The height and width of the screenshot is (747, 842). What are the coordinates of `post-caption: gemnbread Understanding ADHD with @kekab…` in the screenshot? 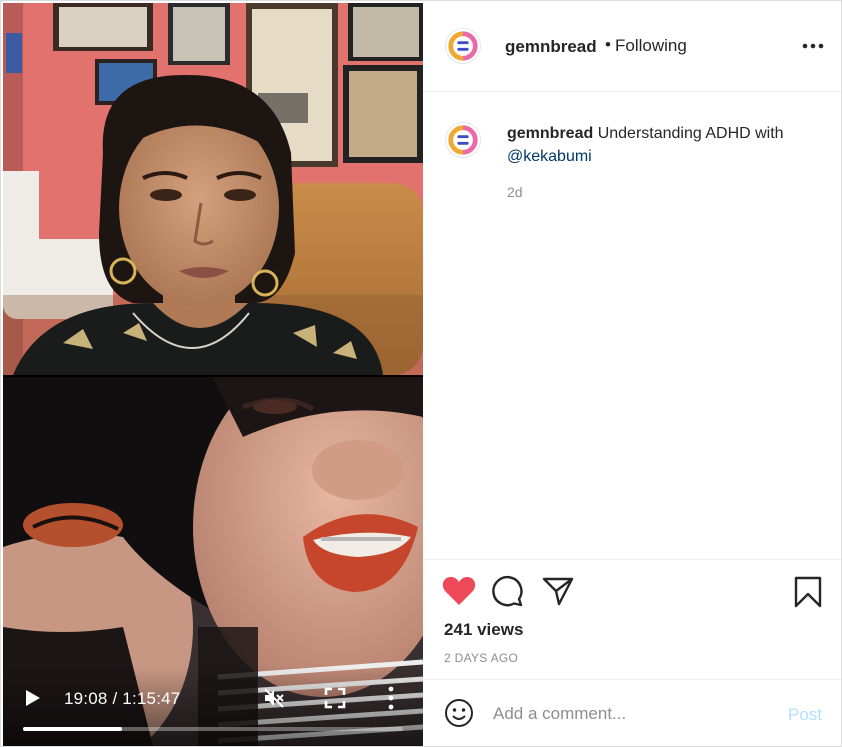 It's located at (662, 145).